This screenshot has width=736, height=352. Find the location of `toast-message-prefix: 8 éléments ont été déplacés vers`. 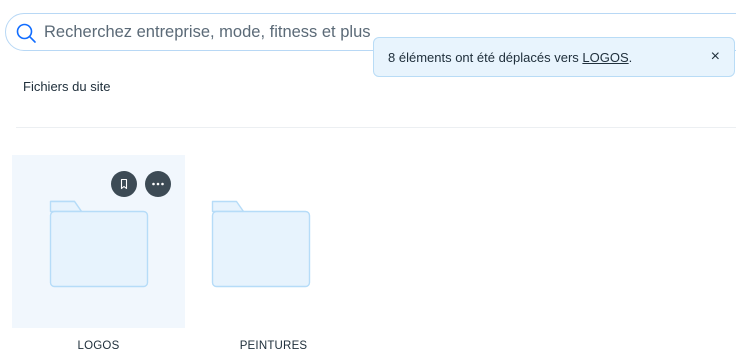

toast-message-prefix: 8 éléments ont été déplacés vers is located at coordinates (485, 57).